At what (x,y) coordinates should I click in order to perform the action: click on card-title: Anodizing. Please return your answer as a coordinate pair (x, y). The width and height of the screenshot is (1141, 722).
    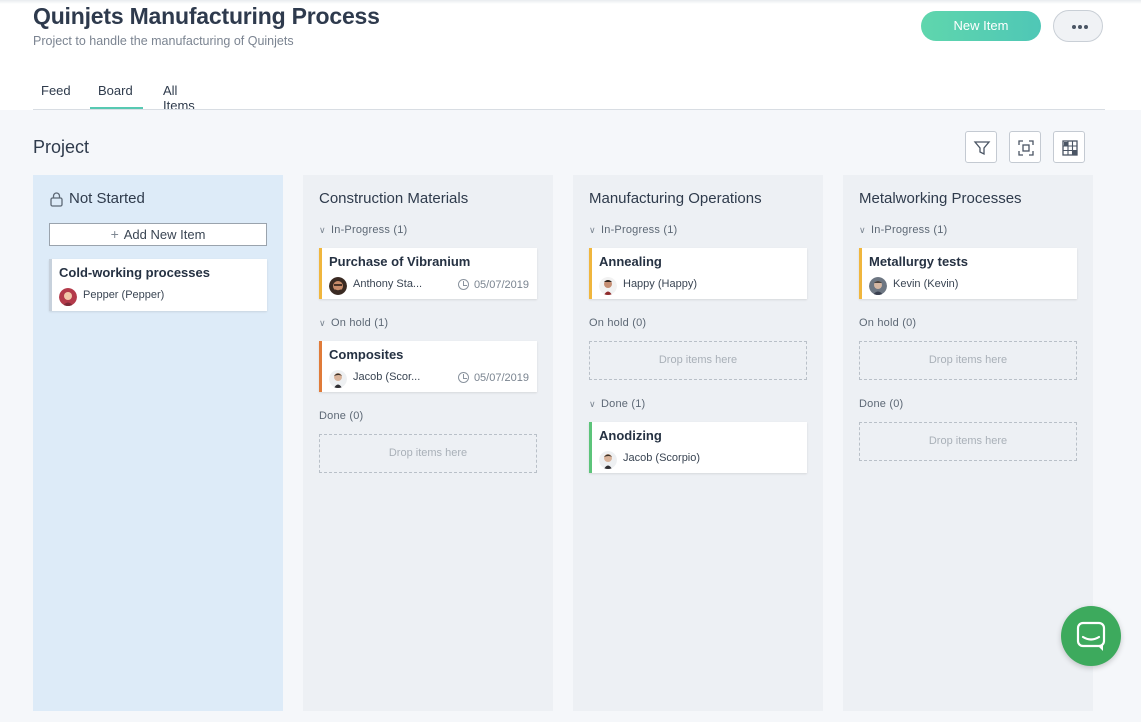
    Looking at the image, I should click on (630, 435).